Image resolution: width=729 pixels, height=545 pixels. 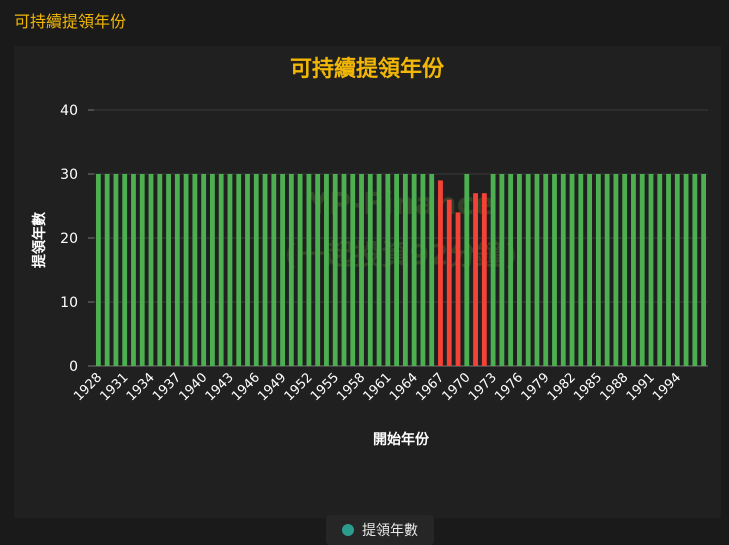 I want to click on x-tick-label: 1964, so click(x=404, y=387).